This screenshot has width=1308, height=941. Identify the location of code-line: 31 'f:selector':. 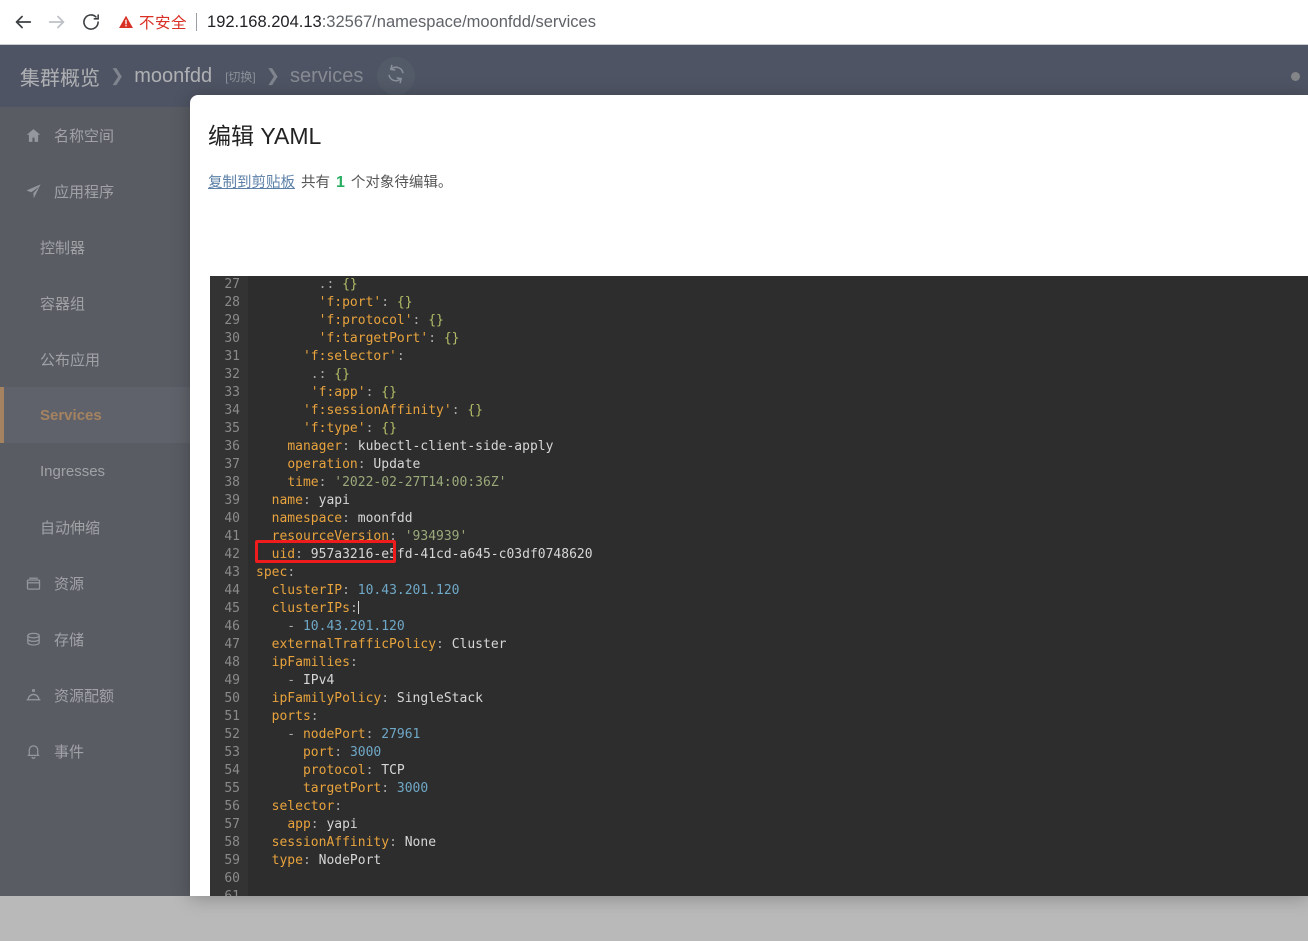
(759, 357).